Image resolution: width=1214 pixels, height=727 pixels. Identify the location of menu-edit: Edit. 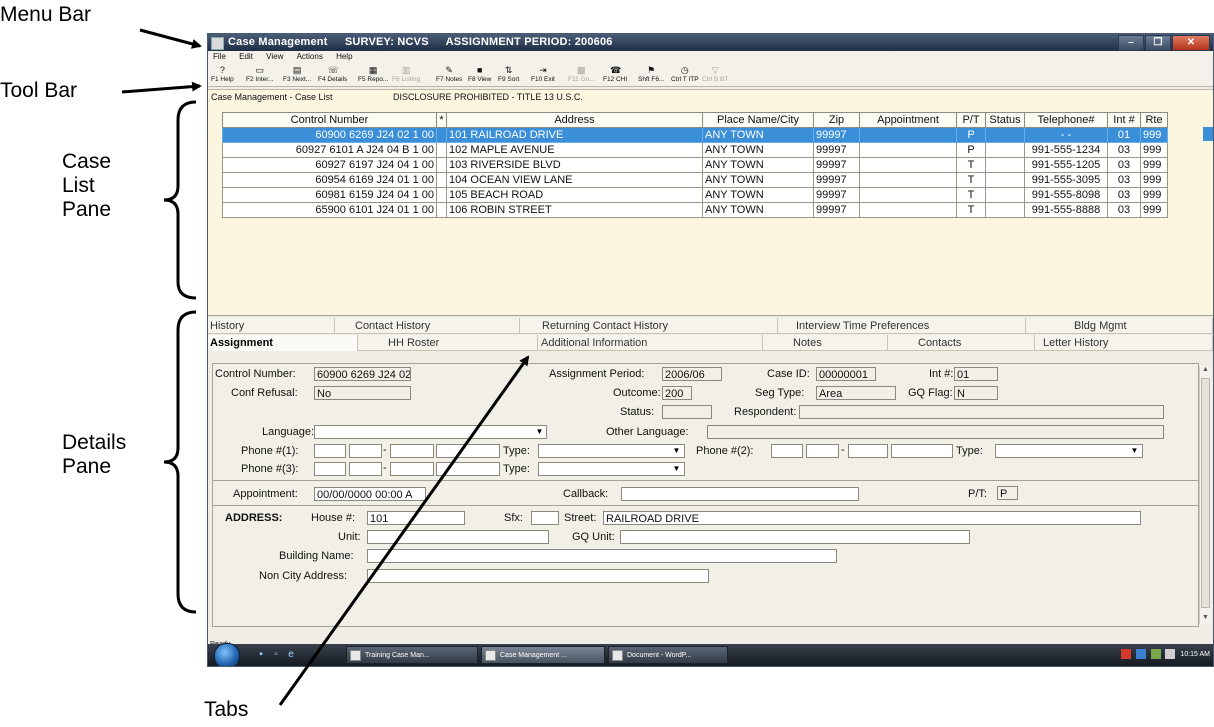
(246, 56).